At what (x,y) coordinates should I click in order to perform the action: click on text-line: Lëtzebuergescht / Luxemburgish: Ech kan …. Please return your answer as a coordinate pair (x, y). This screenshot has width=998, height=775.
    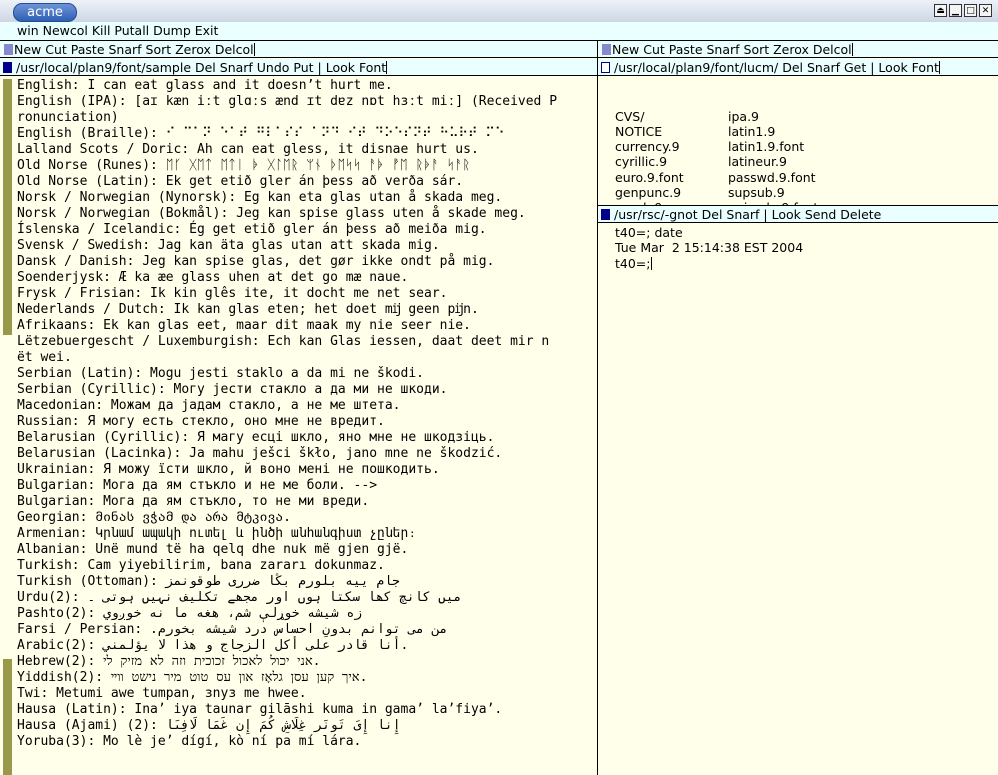
    Looking at the image, I should click on (306, 342).